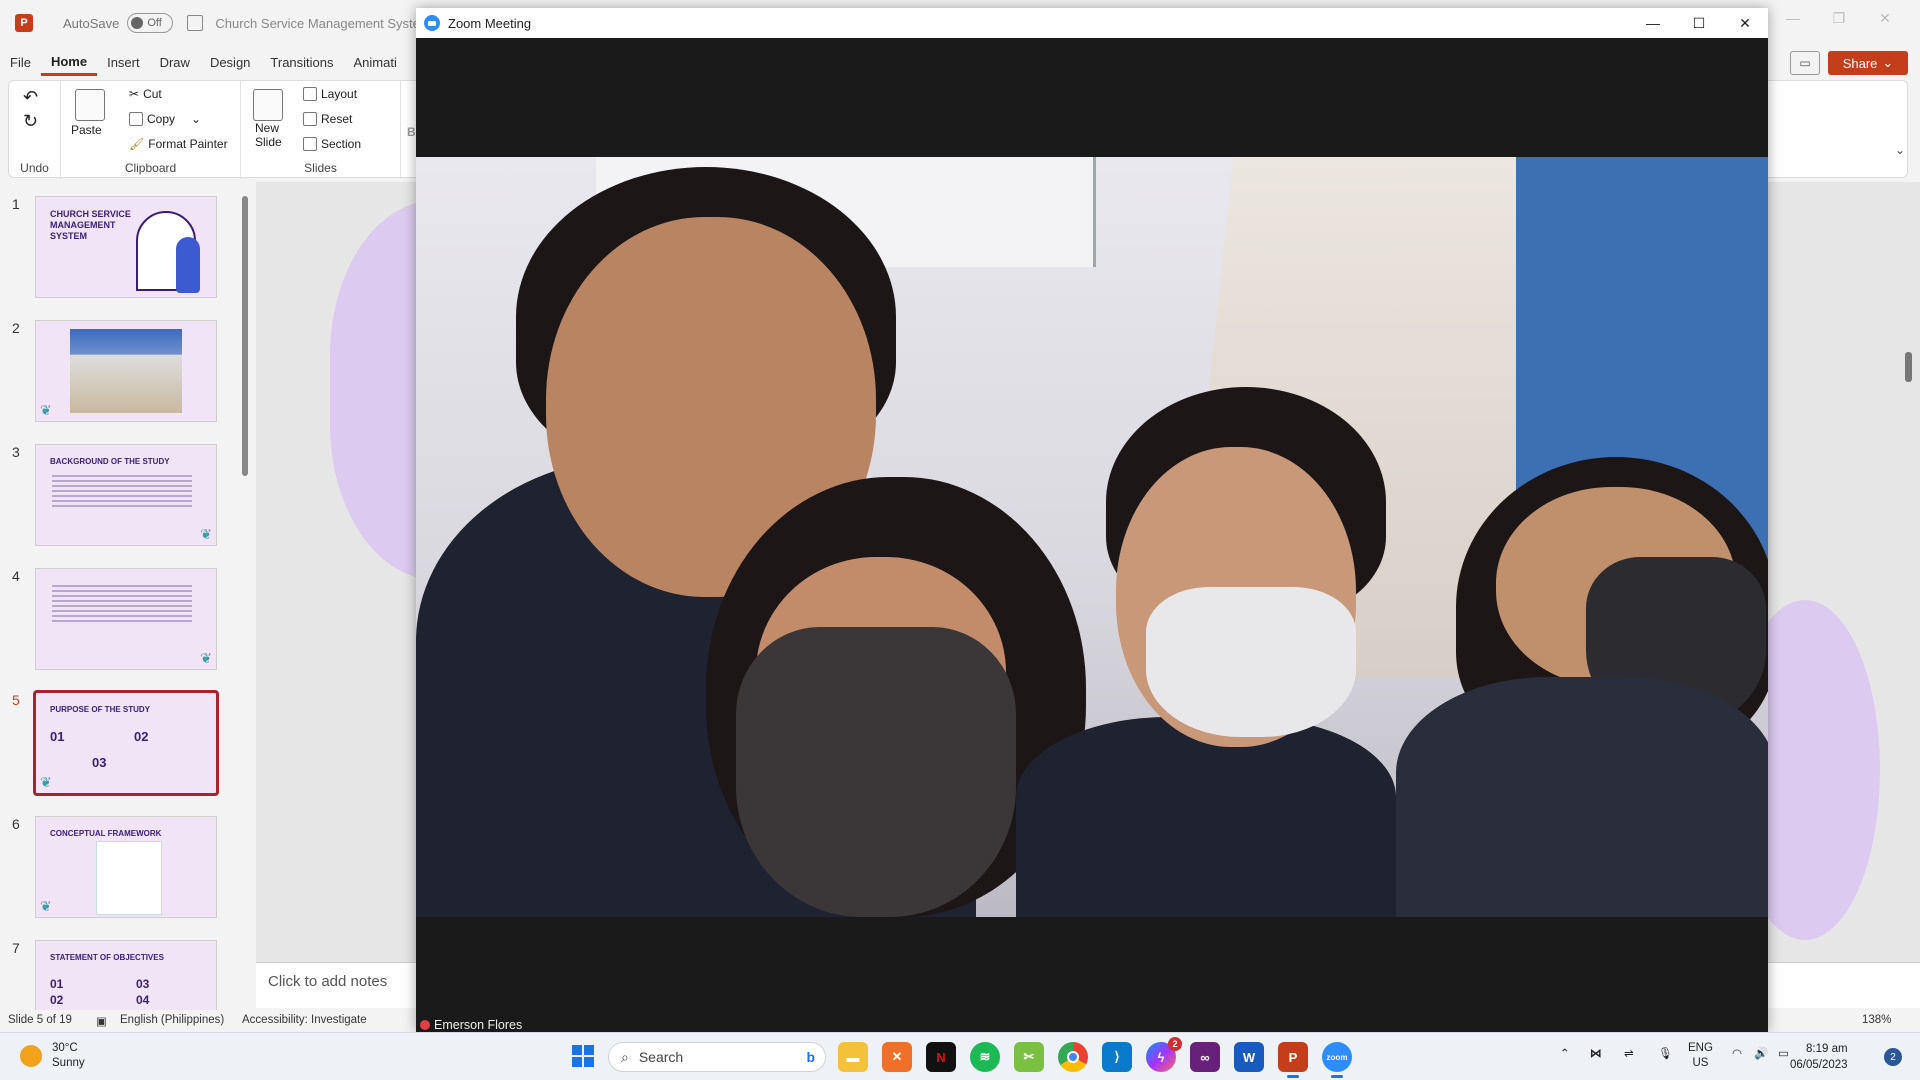  Describe the element at coordinates (897, 1057) in the screenshot. I see `xampp-icon: ✕` at that location.